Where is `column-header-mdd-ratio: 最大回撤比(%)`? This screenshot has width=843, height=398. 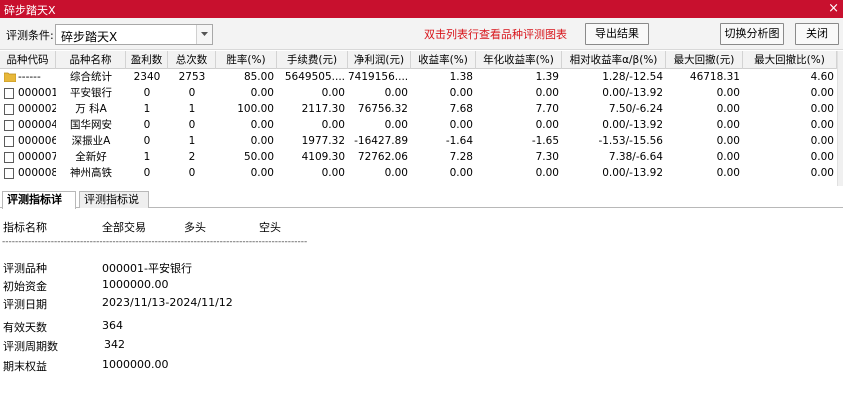
column-header-mdd-ratio: 最大回撤比(%) is located at coordinates (790, 60).